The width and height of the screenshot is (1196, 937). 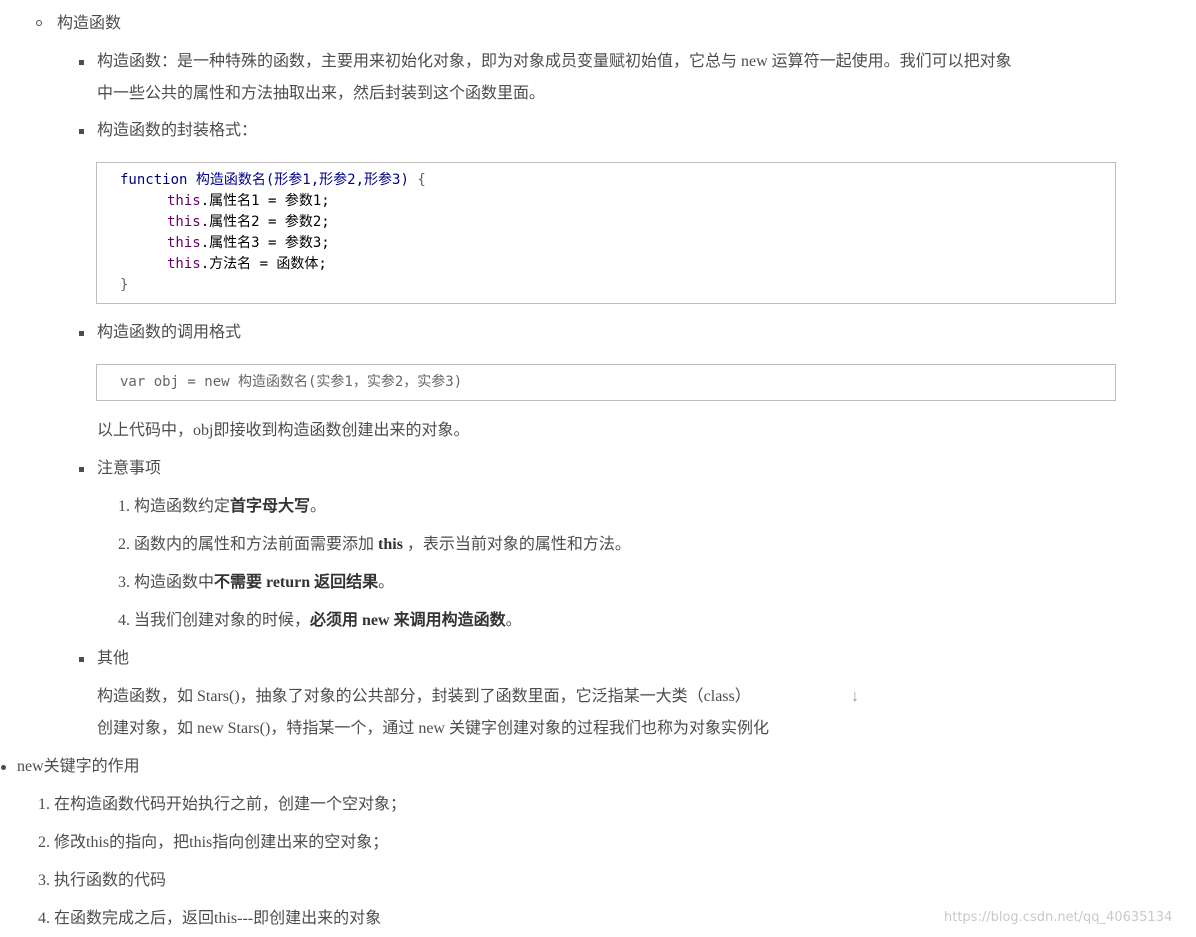 I want to click on disc-bullet-icon, so click(x=3, y=767).